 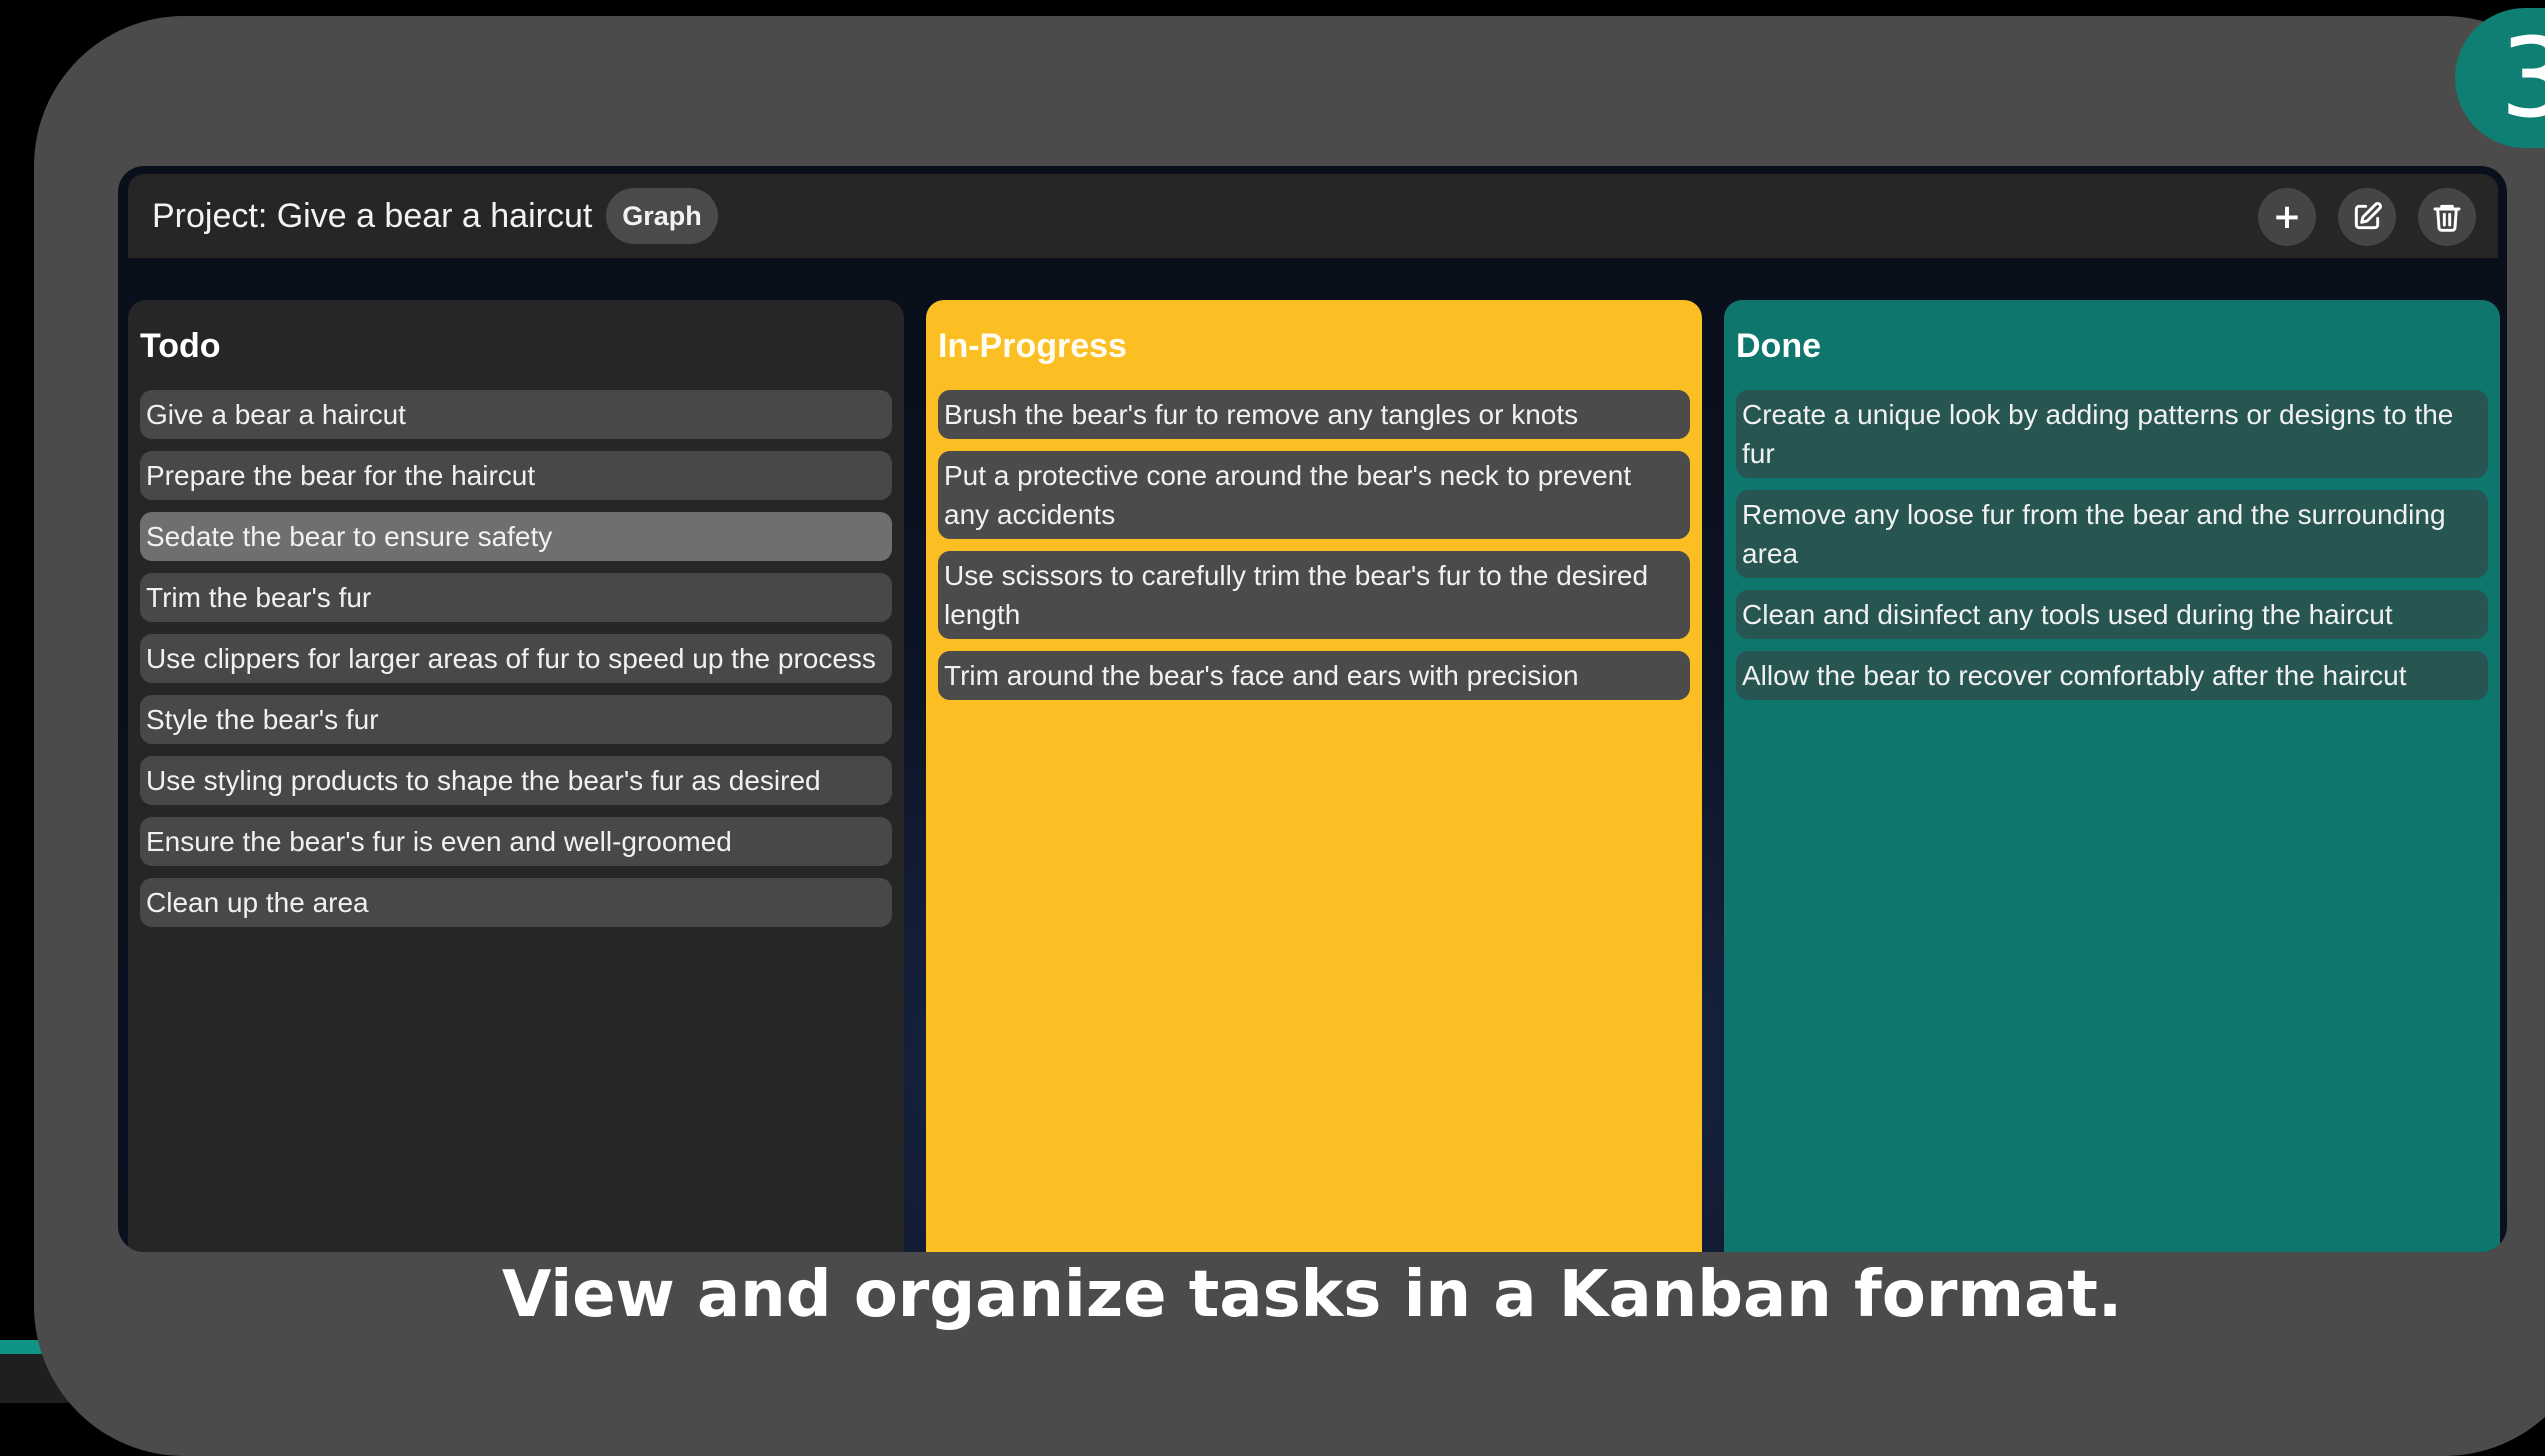 What do you see at coordinates (1032, 346) in the screenshot?
I see `column-title: In-Progress` at bounding box center [1032, 346].